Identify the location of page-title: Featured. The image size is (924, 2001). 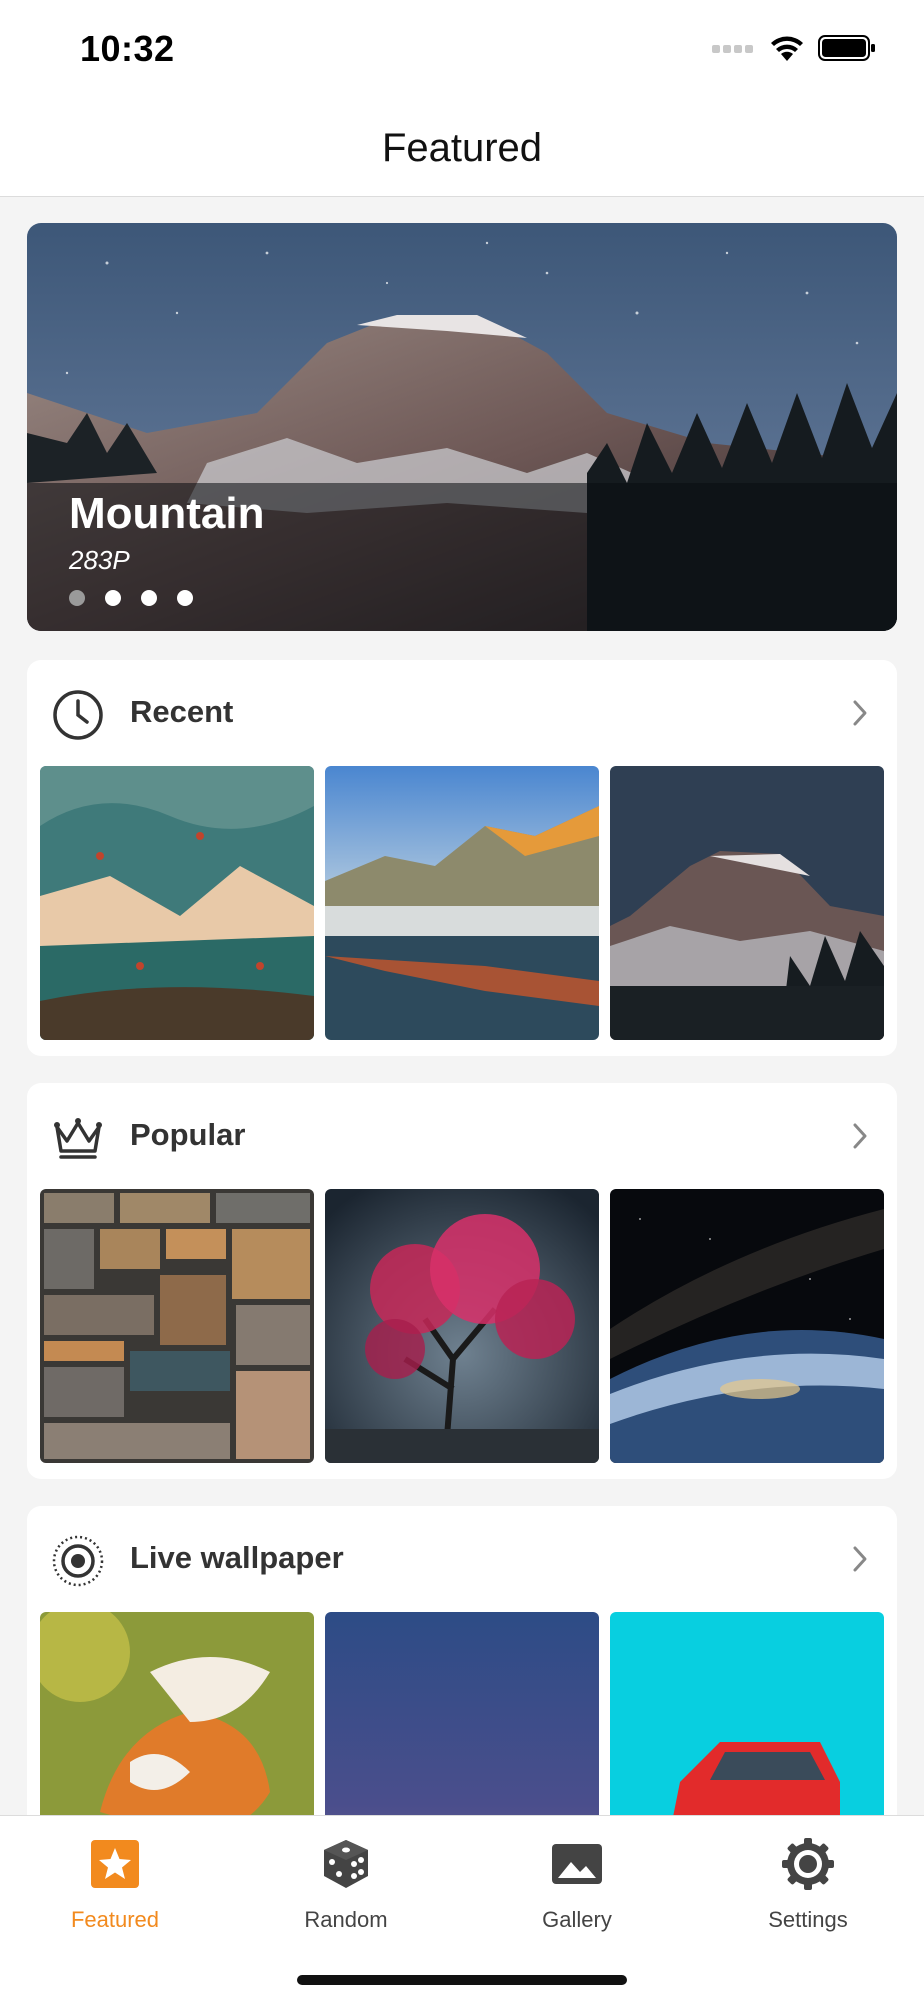
(462, 148).